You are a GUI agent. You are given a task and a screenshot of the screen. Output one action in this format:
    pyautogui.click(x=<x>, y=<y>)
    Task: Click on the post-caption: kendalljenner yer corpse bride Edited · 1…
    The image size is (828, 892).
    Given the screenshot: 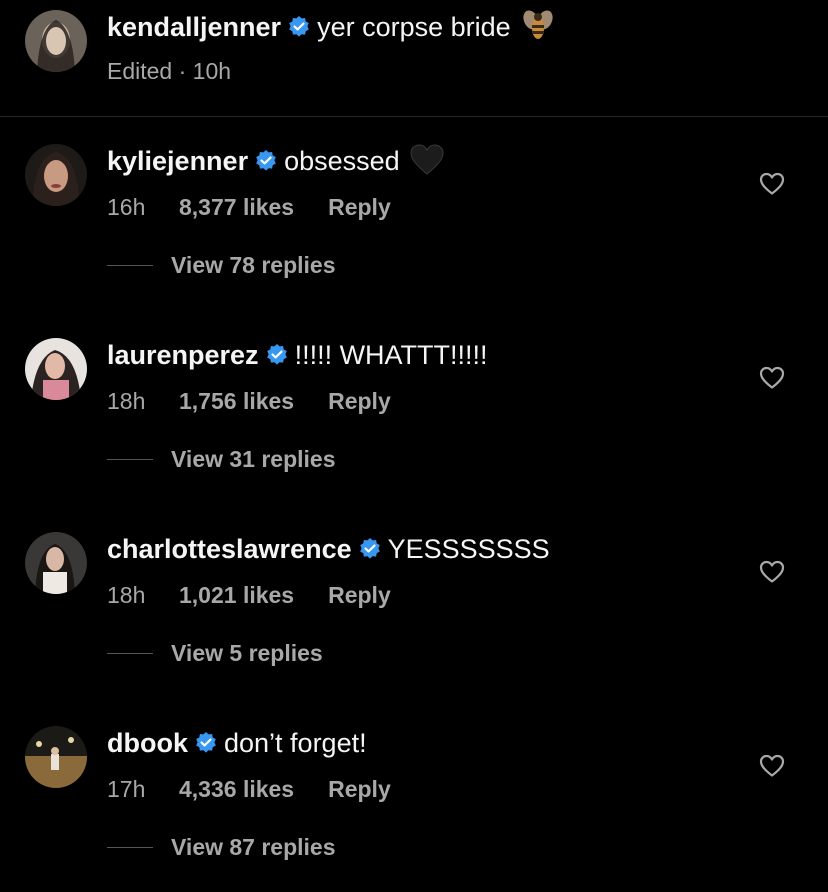 What is the action you would take?
    pyautogui.click(x=414, y=58)
    